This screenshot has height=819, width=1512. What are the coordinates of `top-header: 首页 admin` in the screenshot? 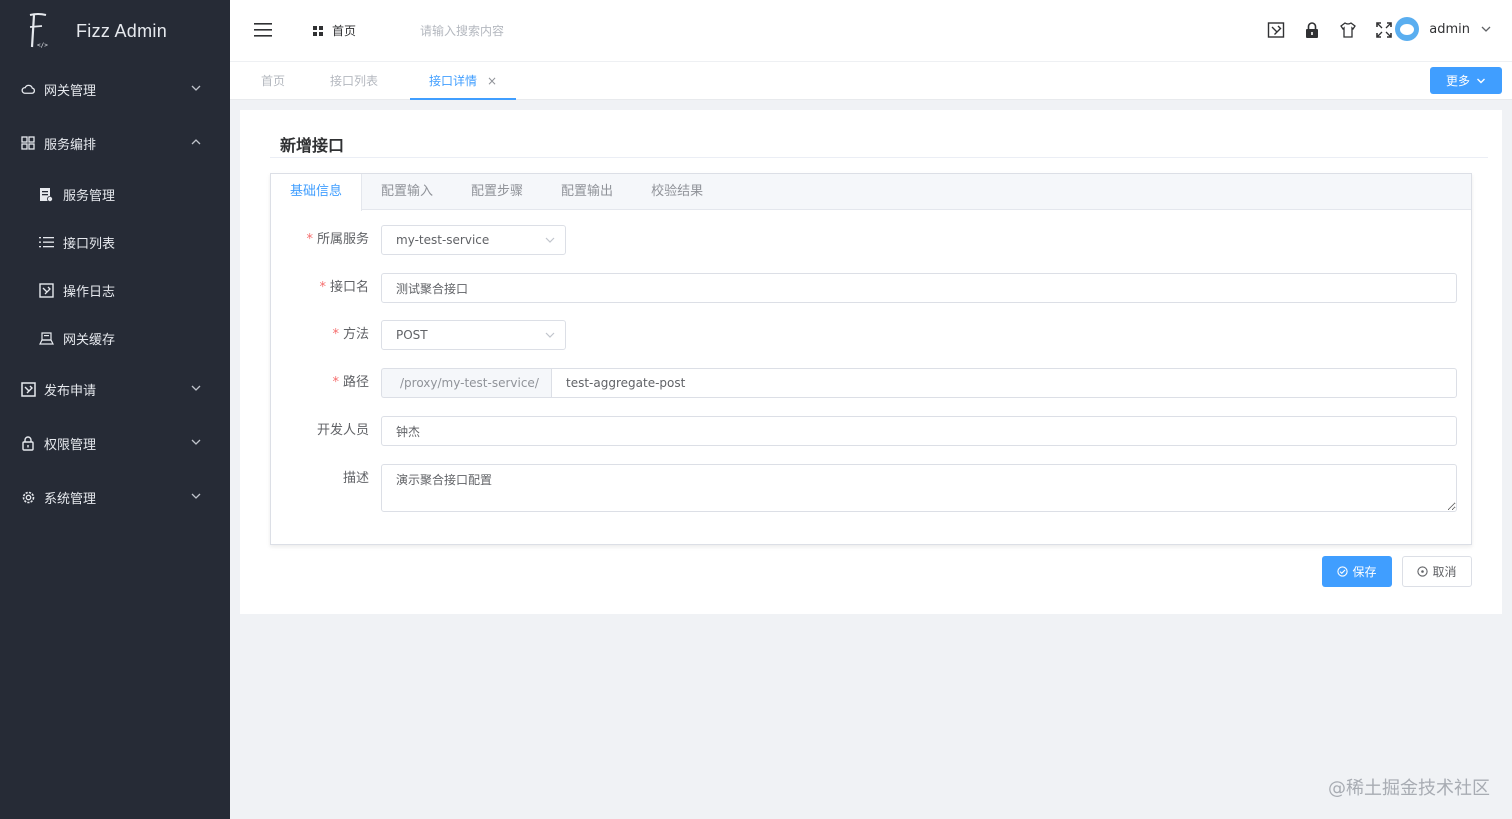 It's located at (871, 31).